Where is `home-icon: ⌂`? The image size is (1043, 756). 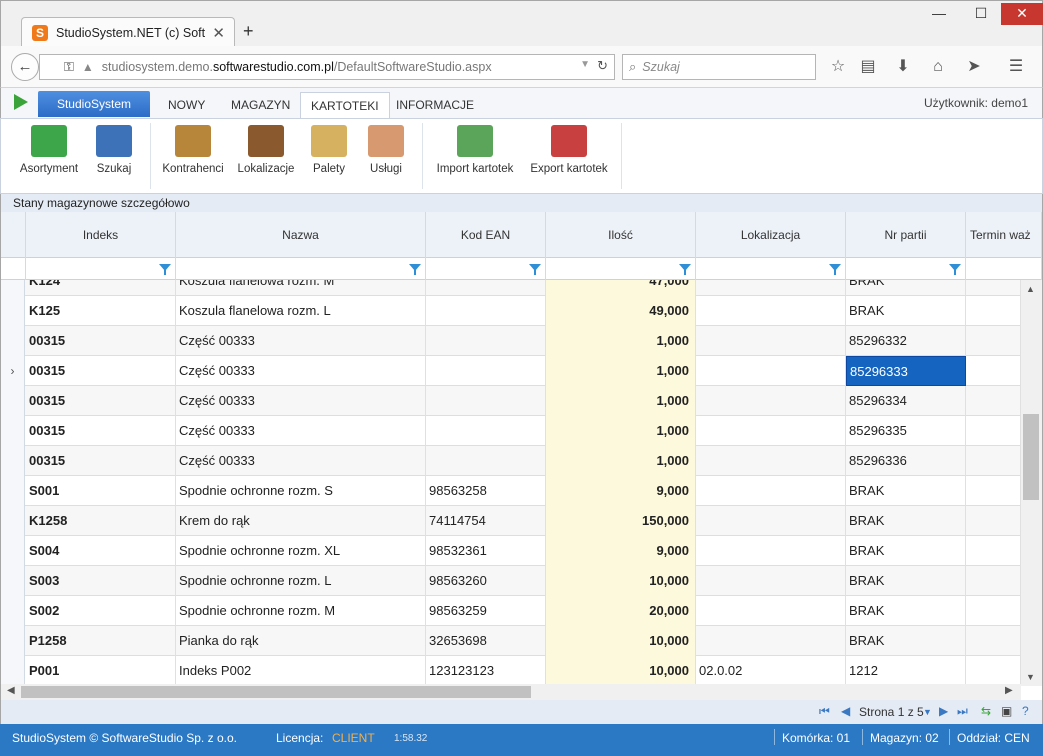
home-icon: ⌂ is located at coordinates (938, 67).